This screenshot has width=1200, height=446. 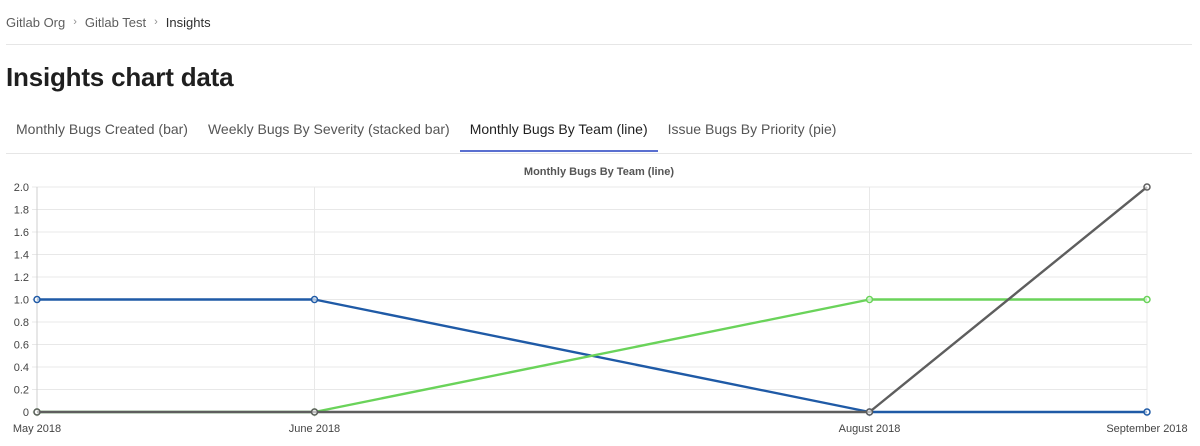 What do you see at coordinates (329, 130) in the screenshot?
I see `tab-weekly-bugs-by-severity: Weekly Bugs By Severity (stacked bar)` at bounding box center [329, 130].